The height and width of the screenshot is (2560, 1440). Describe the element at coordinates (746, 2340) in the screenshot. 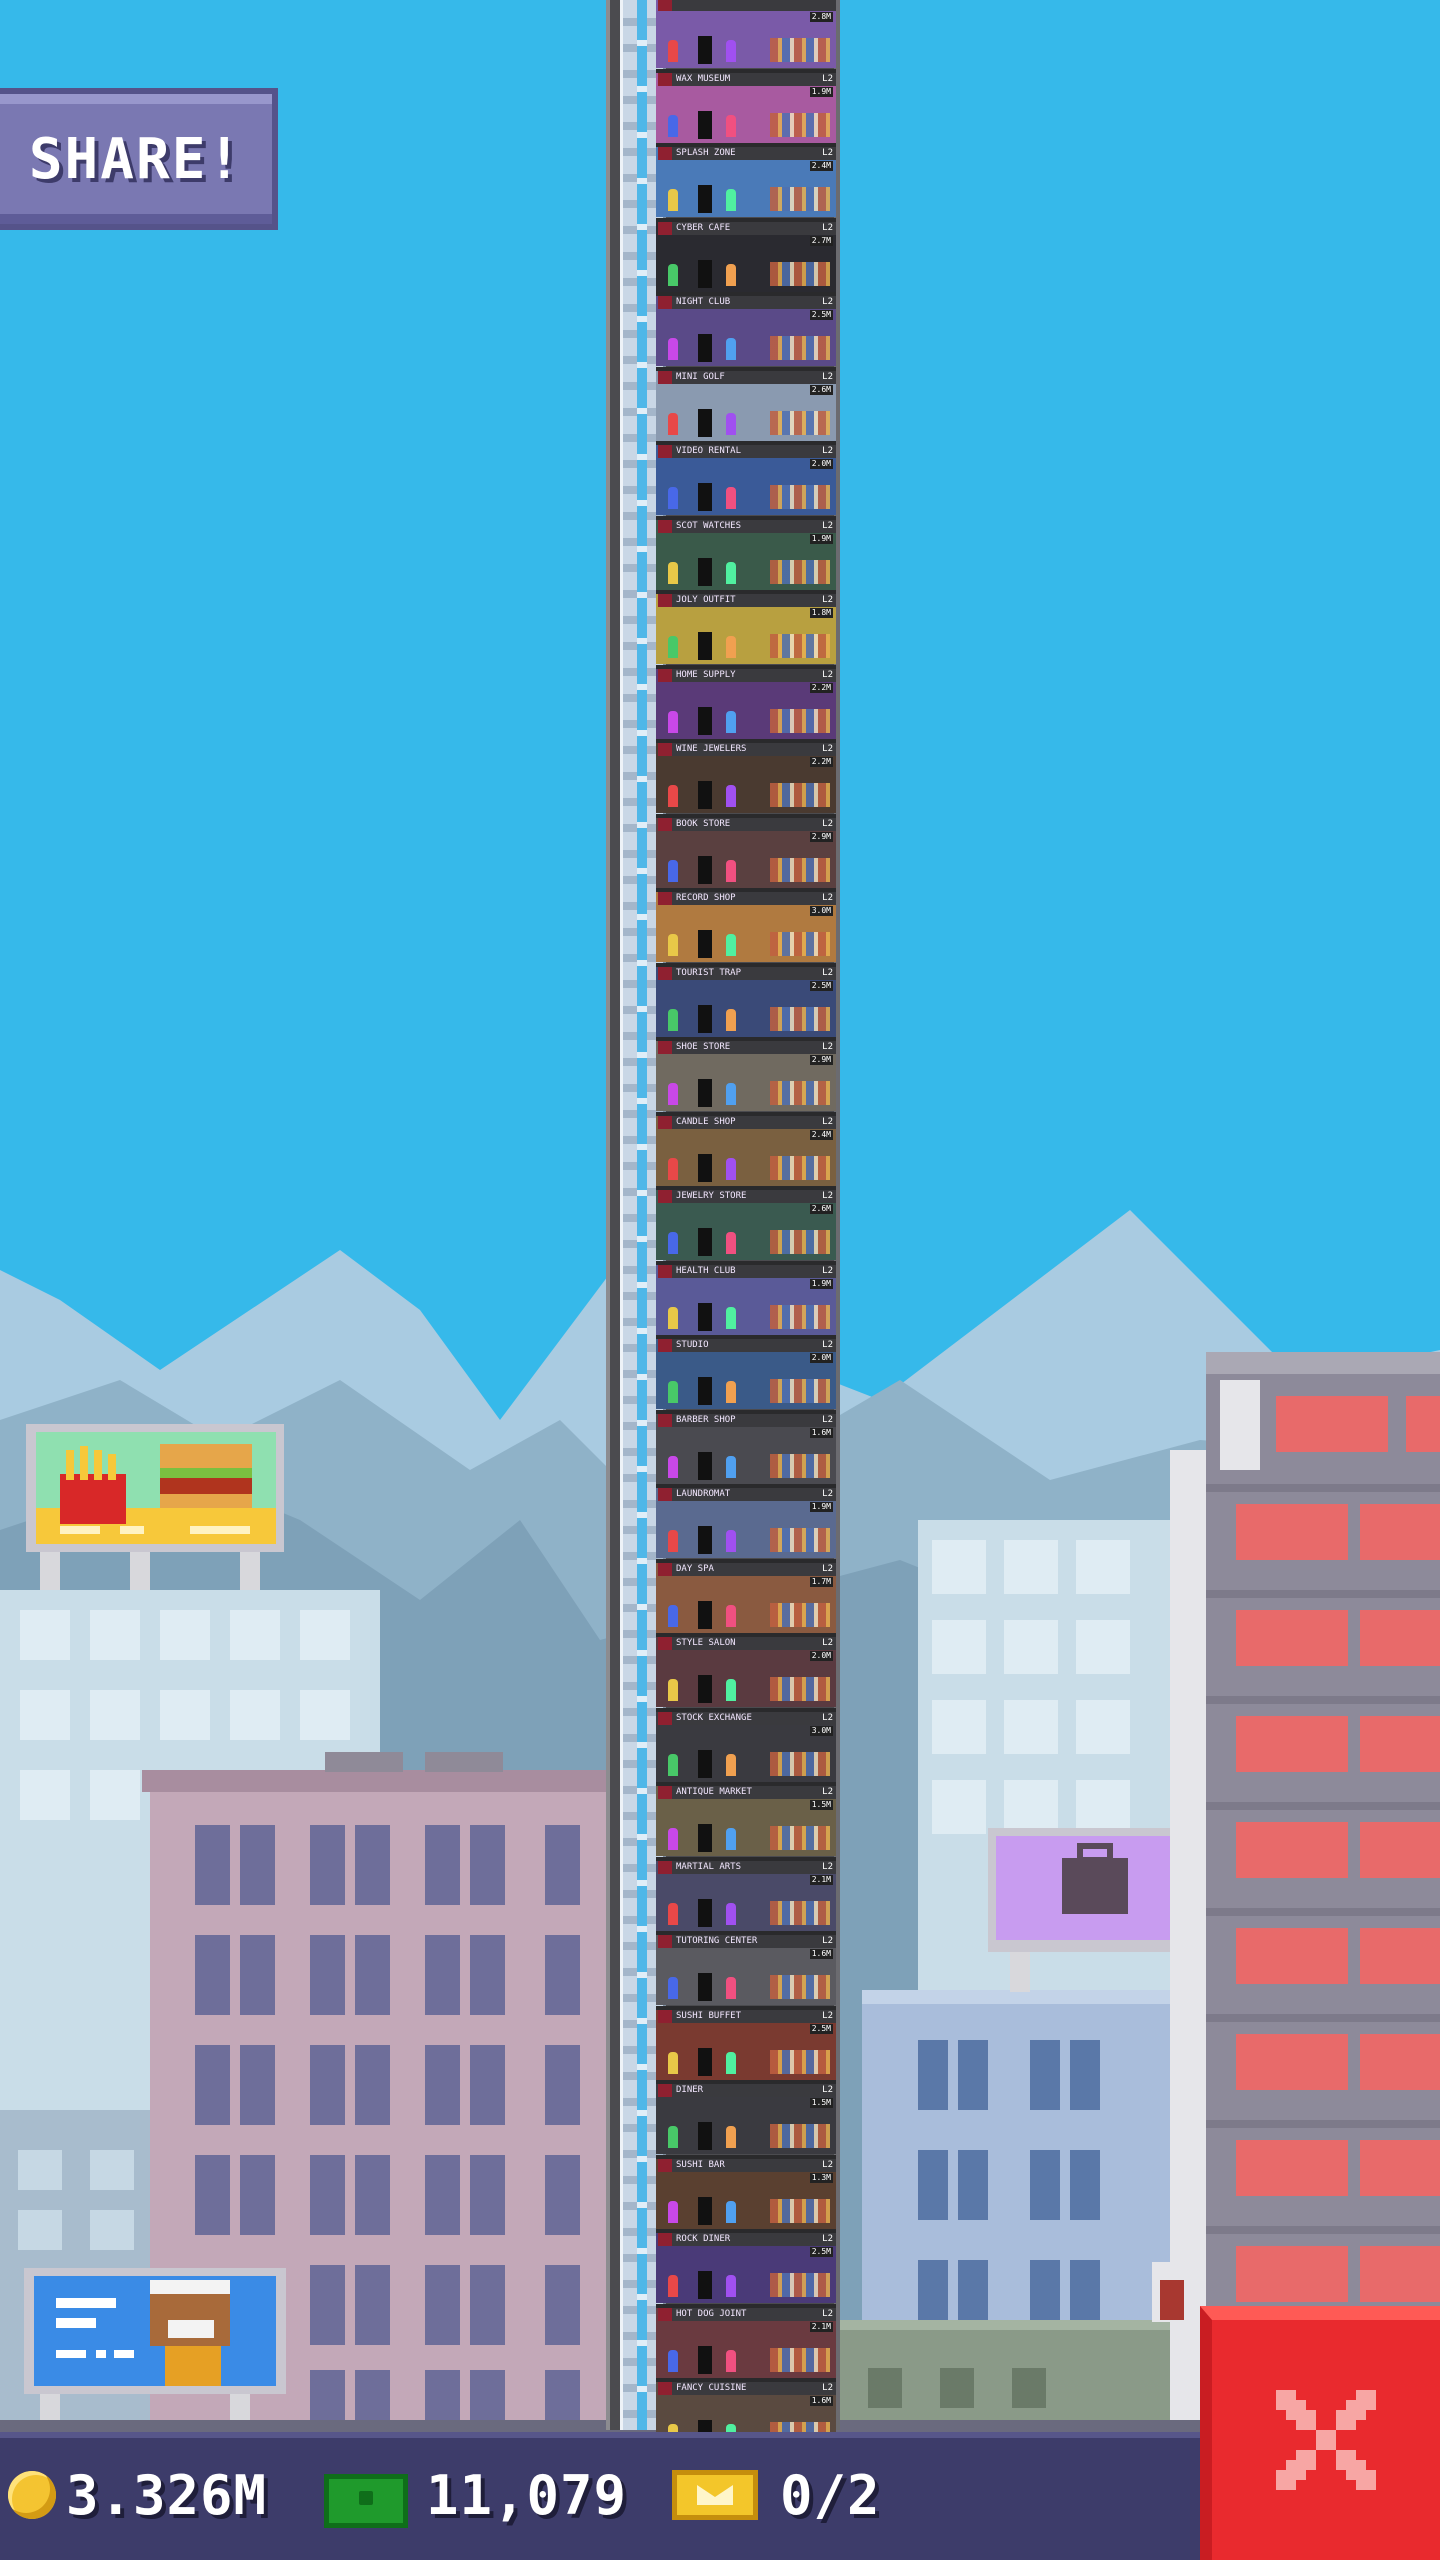

I see `tower-floor: HOT DOG JOINT L2 2.1M` at that location.